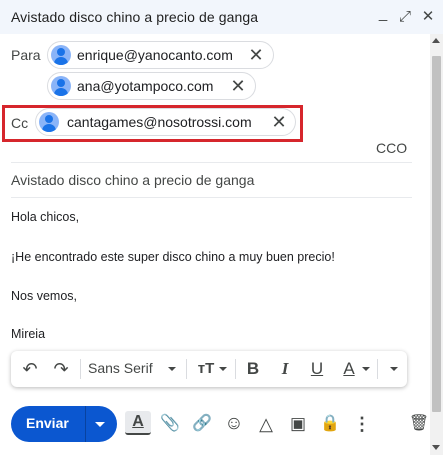 The width and height of the screenshot is (443, 455). I want to click on recipient-chip: ana@yotampoco.com ✕, so click(151, 86).